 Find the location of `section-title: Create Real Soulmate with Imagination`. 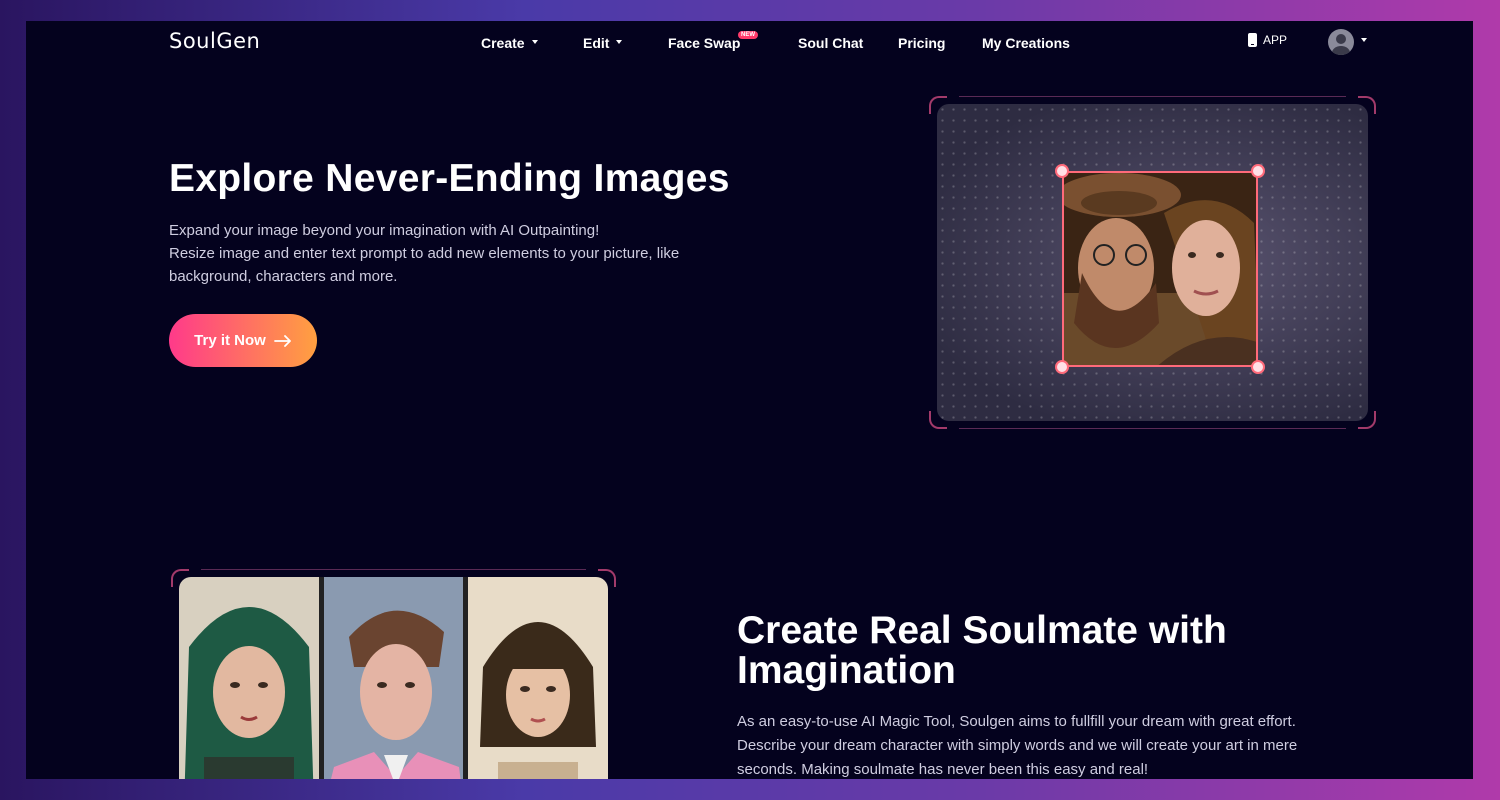

section-title: Create Real Soulmate with Imagination is located at coordinates (982, 650).